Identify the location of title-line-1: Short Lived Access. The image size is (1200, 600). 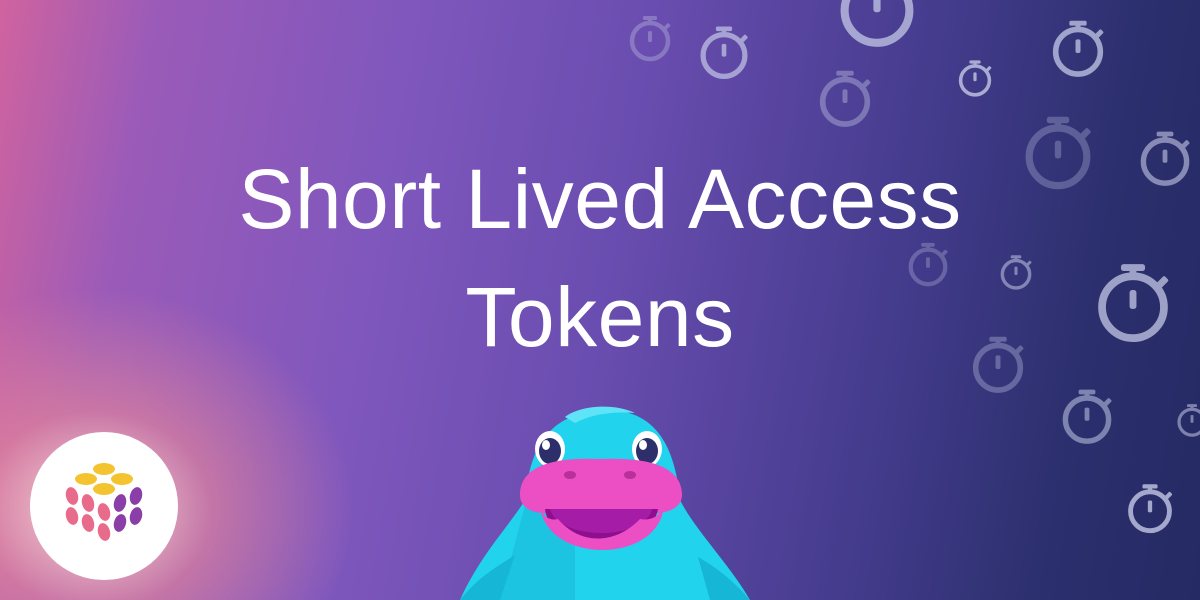
(600, 199).